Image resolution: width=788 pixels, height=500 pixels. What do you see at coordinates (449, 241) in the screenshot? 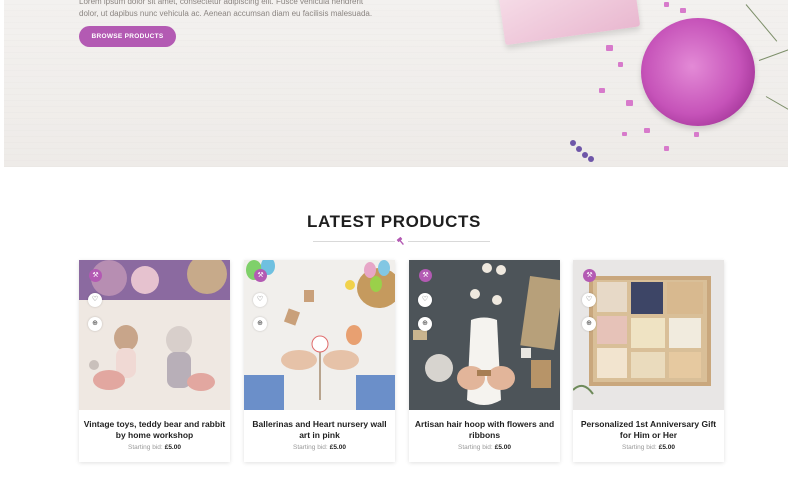
I see `divider-line-right` at bounding box center [449, 241].